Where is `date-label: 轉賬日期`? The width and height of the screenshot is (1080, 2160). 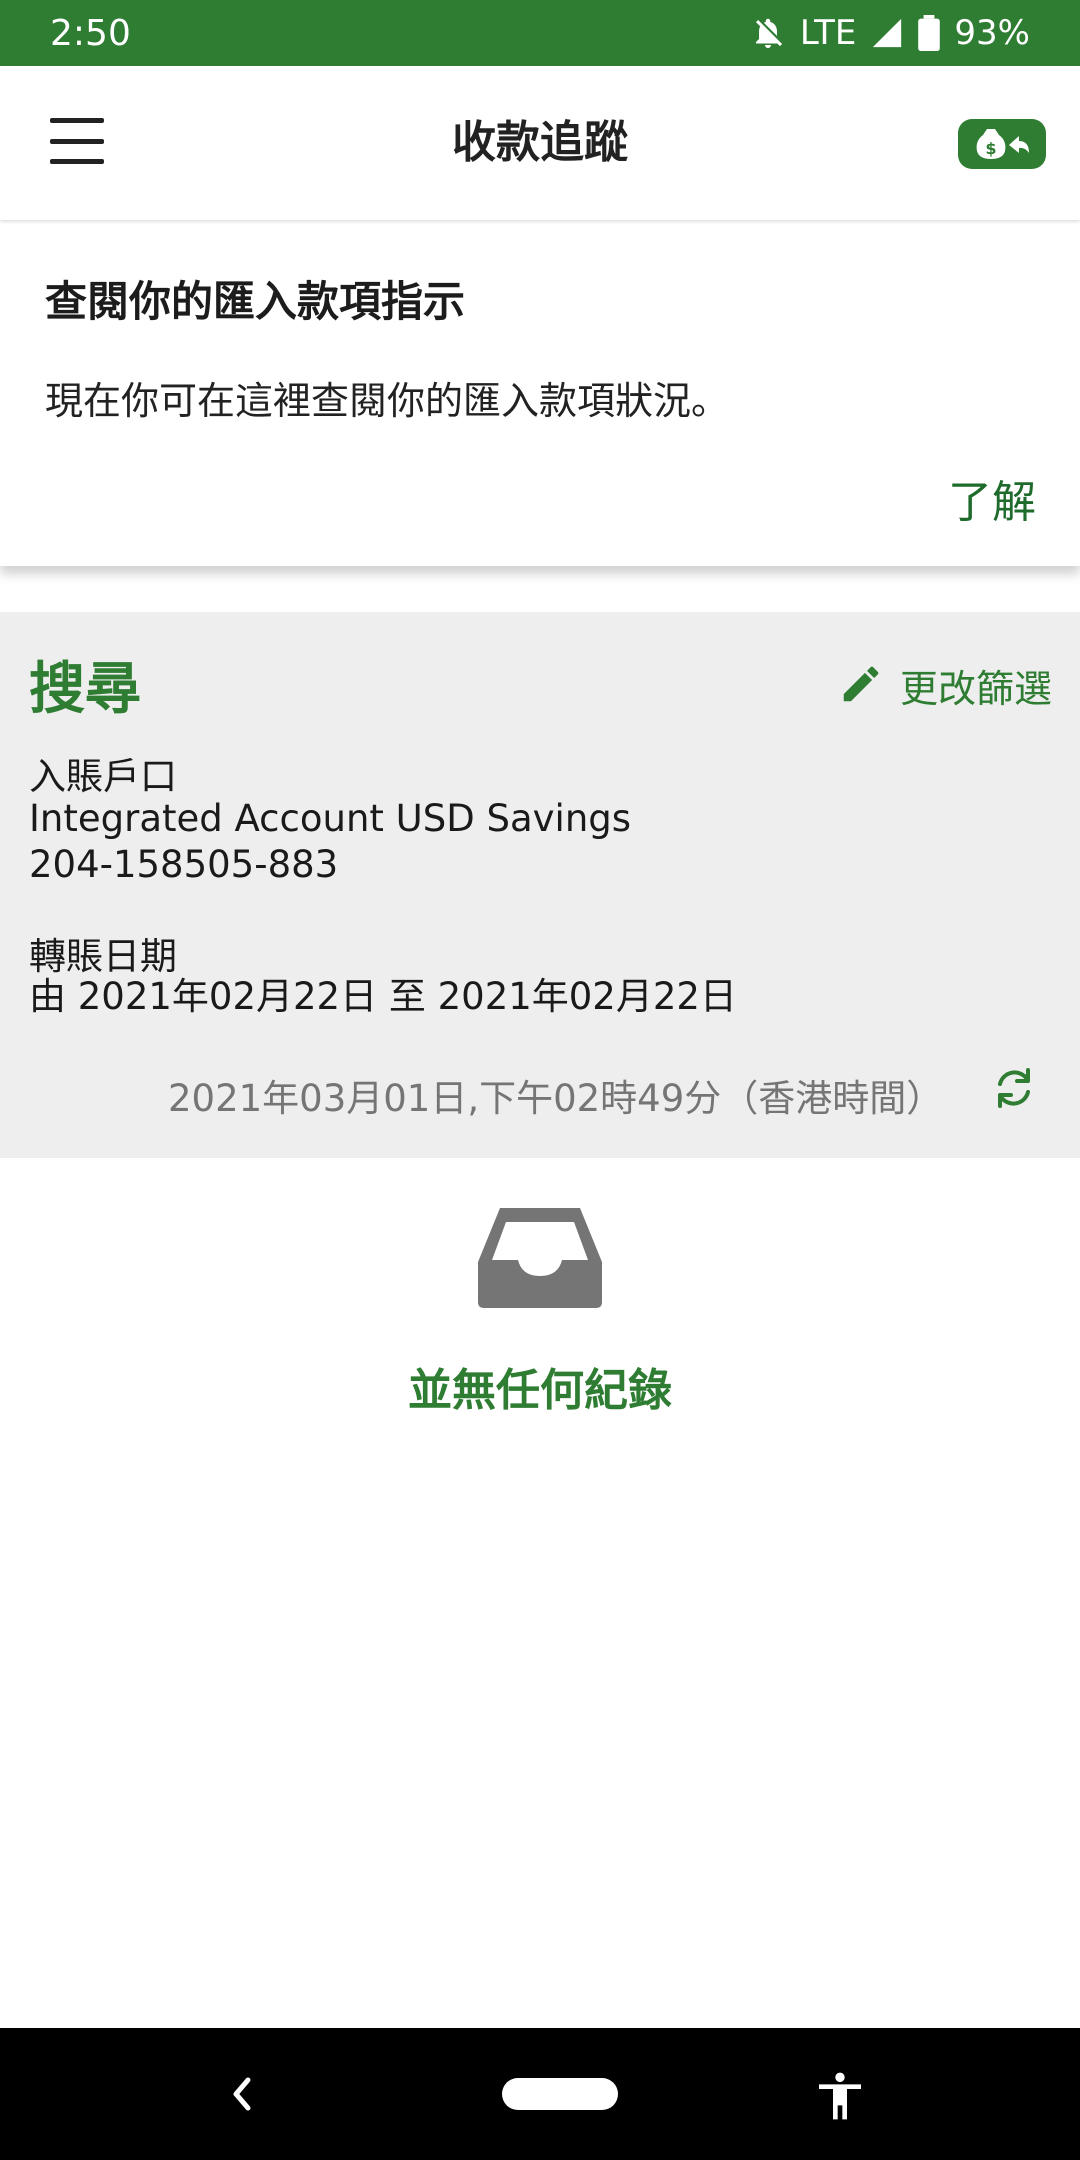 date-label: 轉賬日期 is located at coordinates (103, 956).